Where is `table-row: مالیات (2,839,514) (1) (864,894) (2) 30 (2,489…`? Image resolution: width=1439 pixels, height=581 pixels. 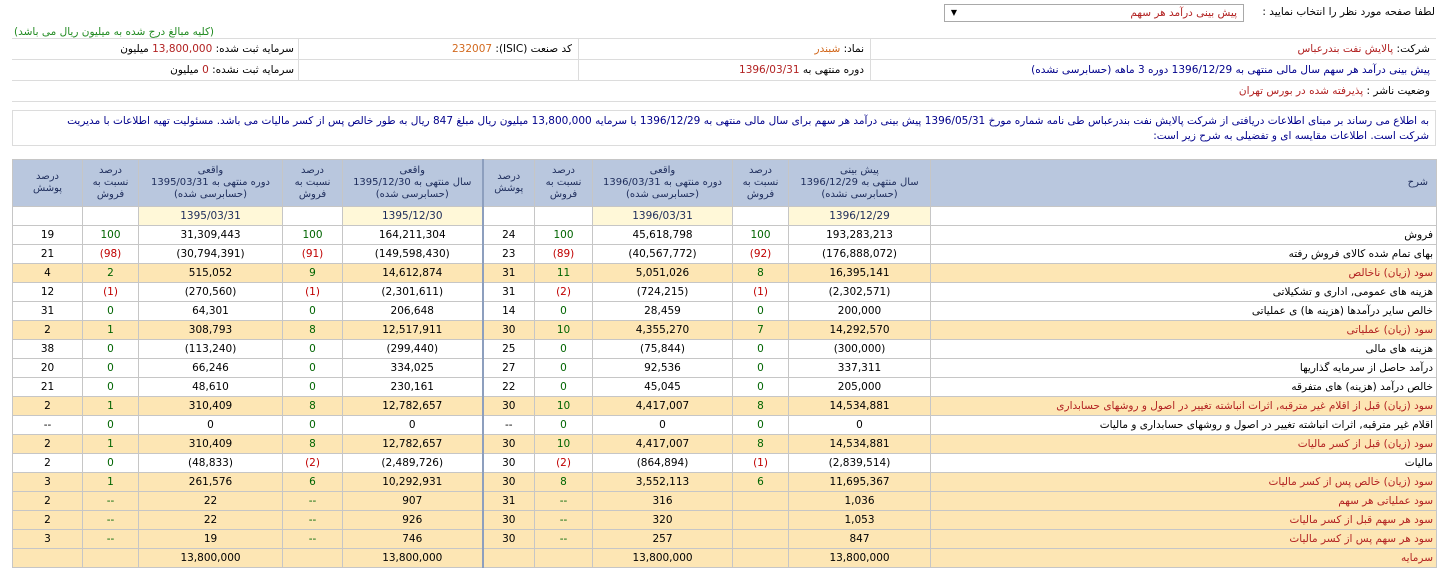
table-row: مالیات (2,839,514) (1) (864,894) (2) 30 (2,489… is located at coordinates (724, 463).